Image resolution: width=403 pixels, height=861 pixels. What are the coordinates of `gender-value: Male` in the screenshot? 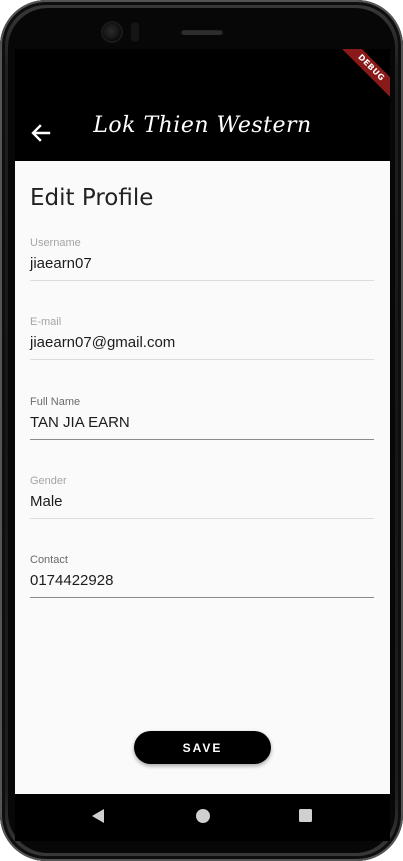 It's located at (202, 506).